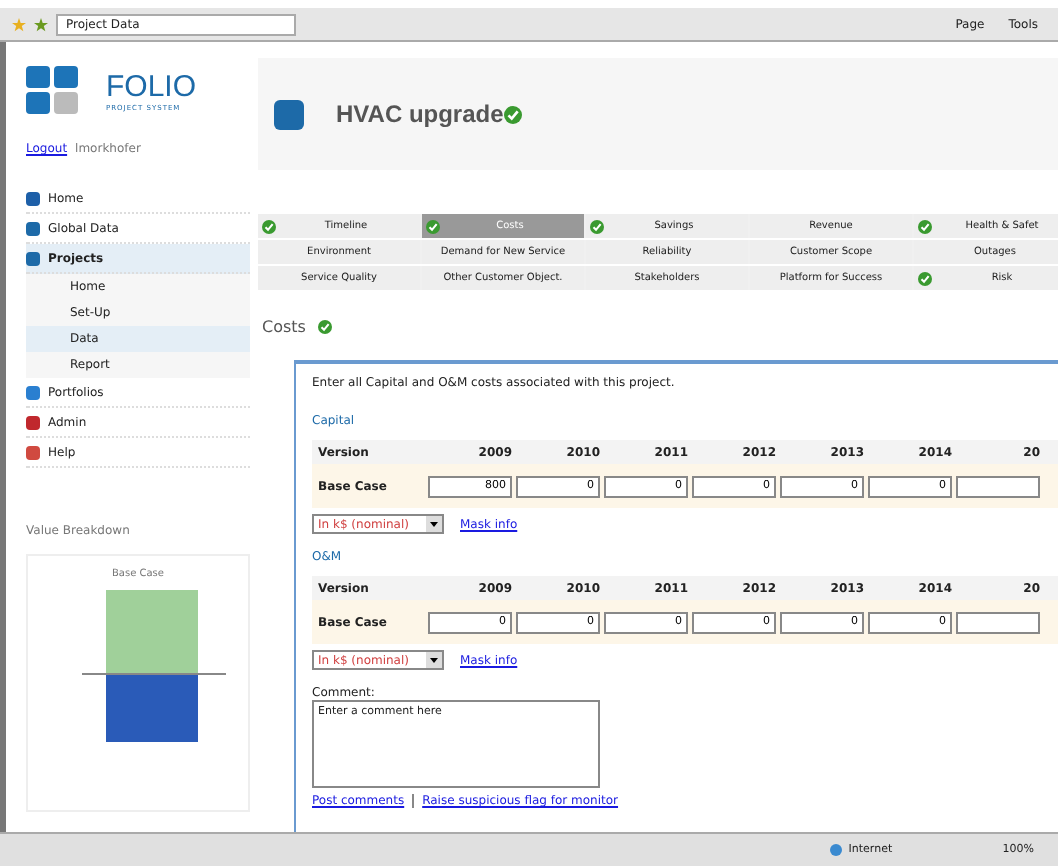 The height and width of the screenshot is (866, 1058). I want to click on project-title: HVAC upgrade, so click(420, 114).